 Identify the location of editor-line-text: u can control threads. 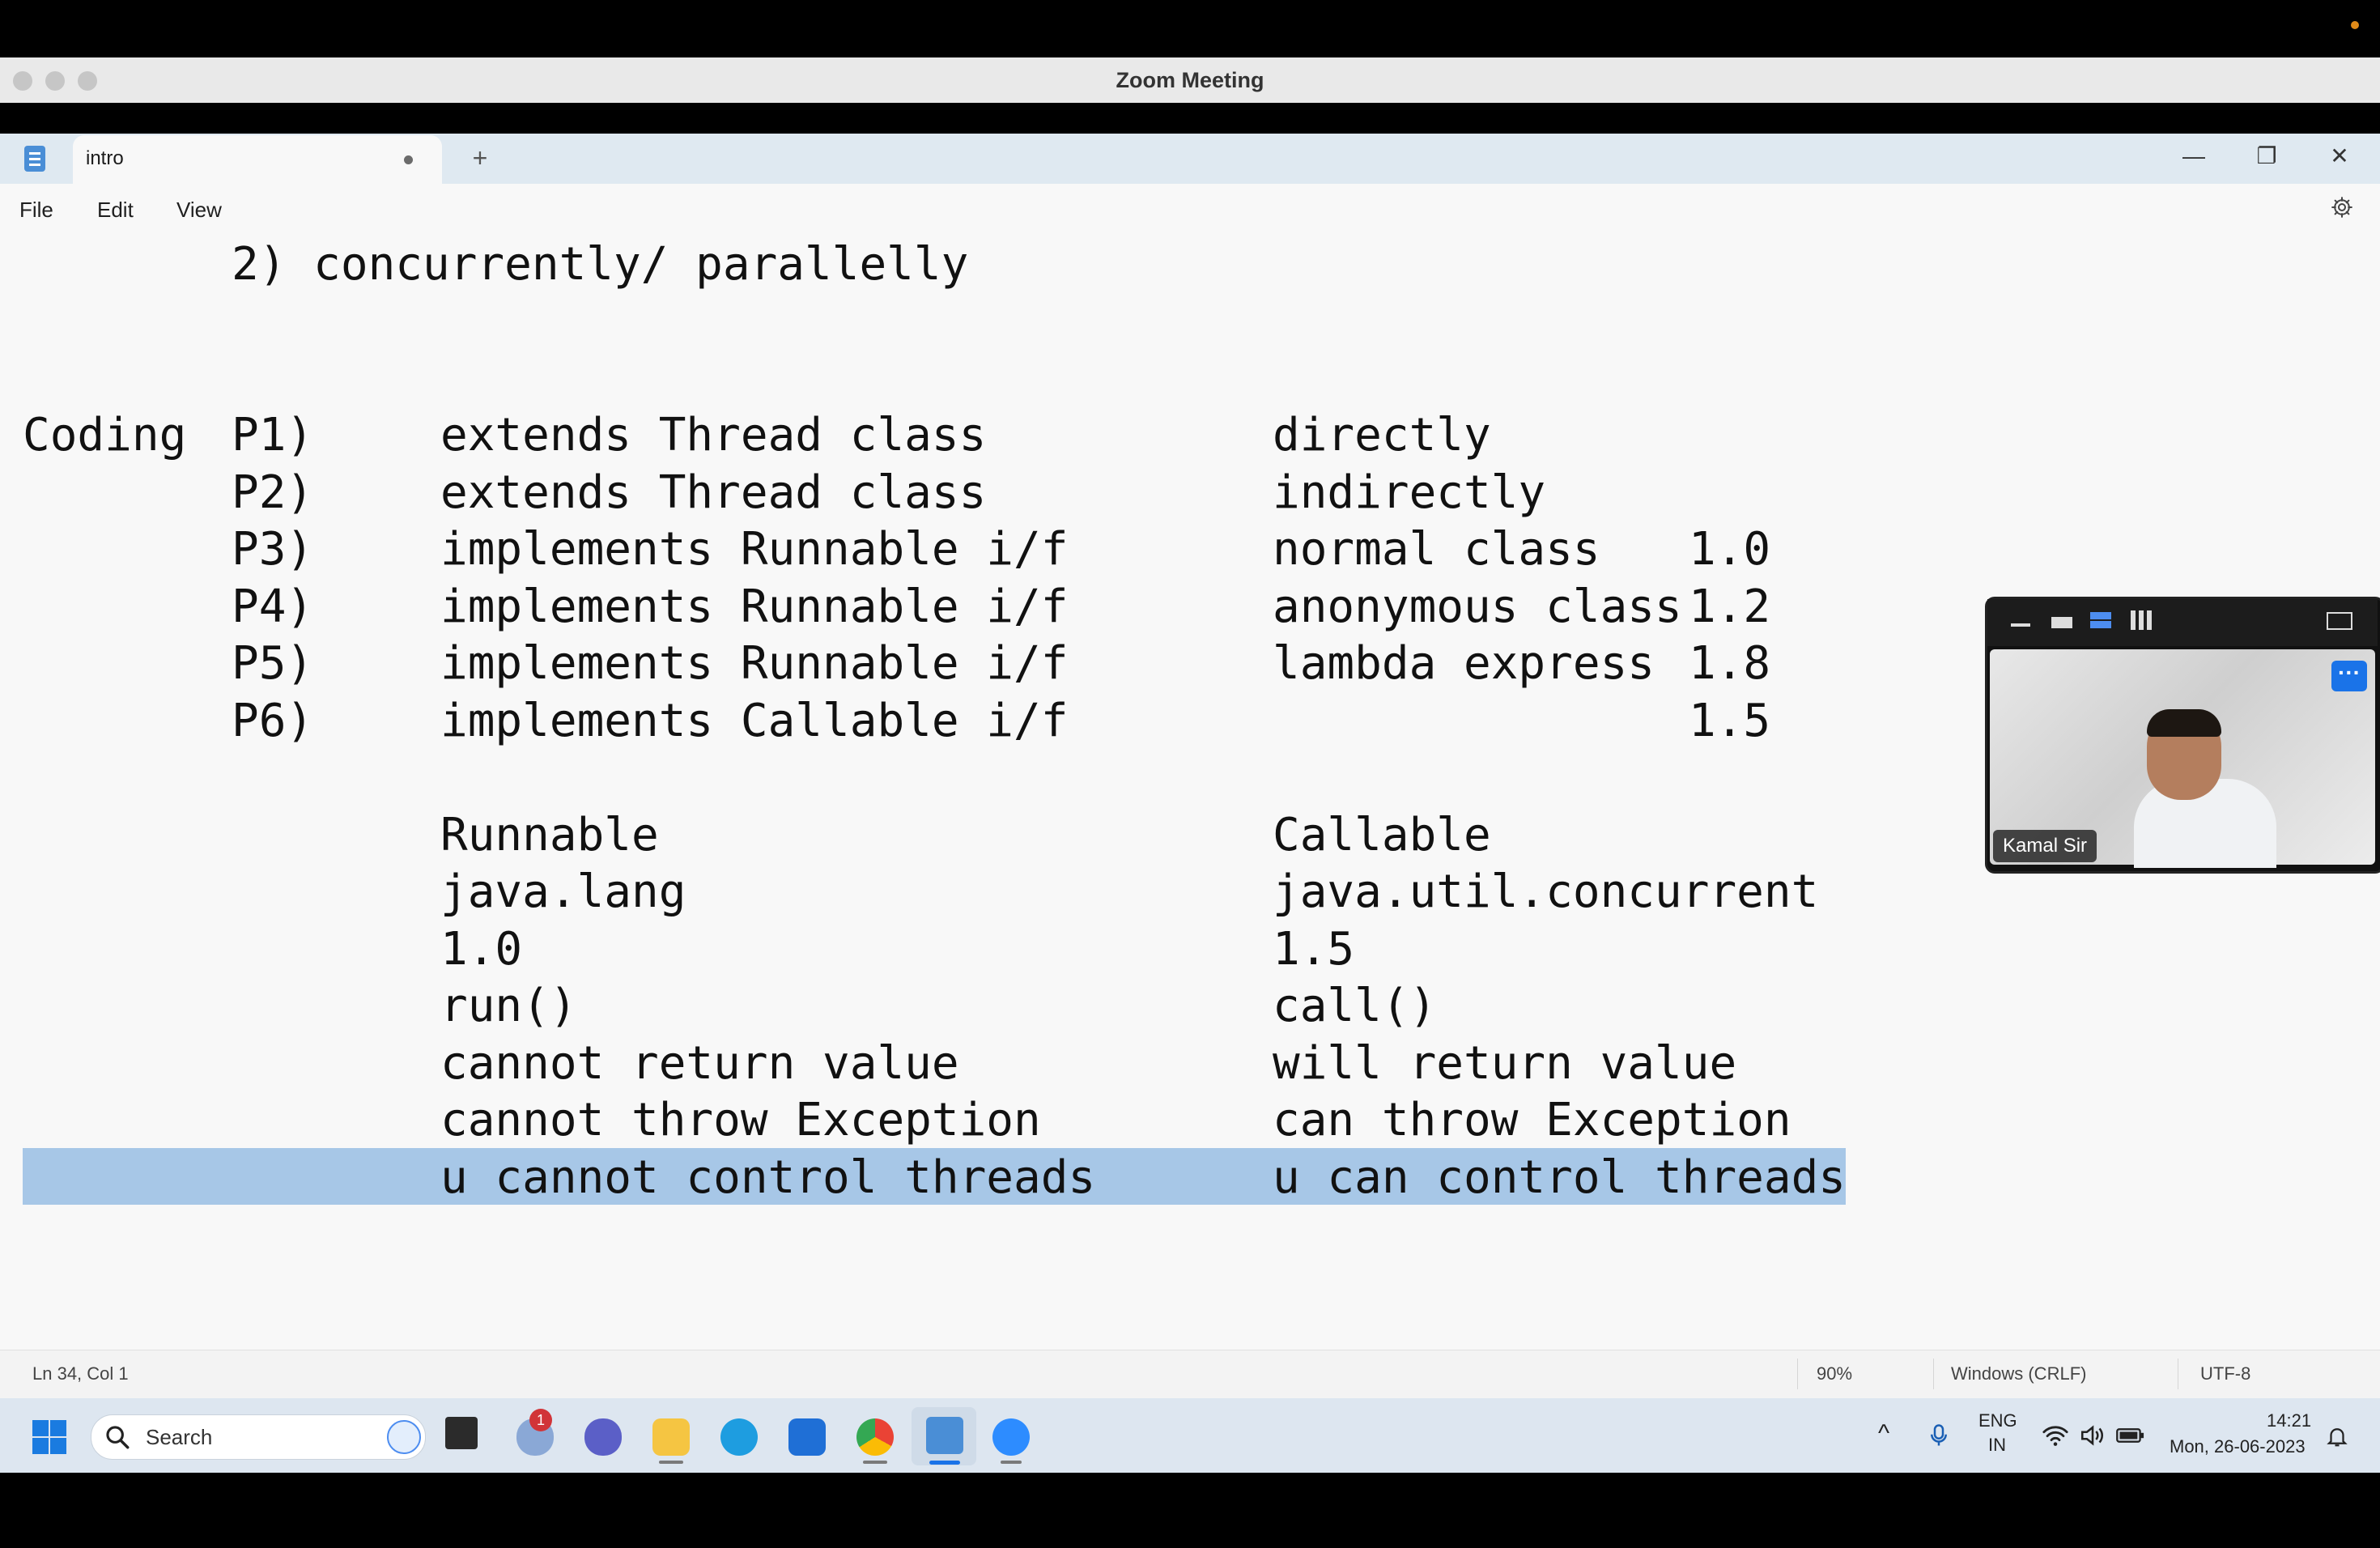
(1560, 1178).